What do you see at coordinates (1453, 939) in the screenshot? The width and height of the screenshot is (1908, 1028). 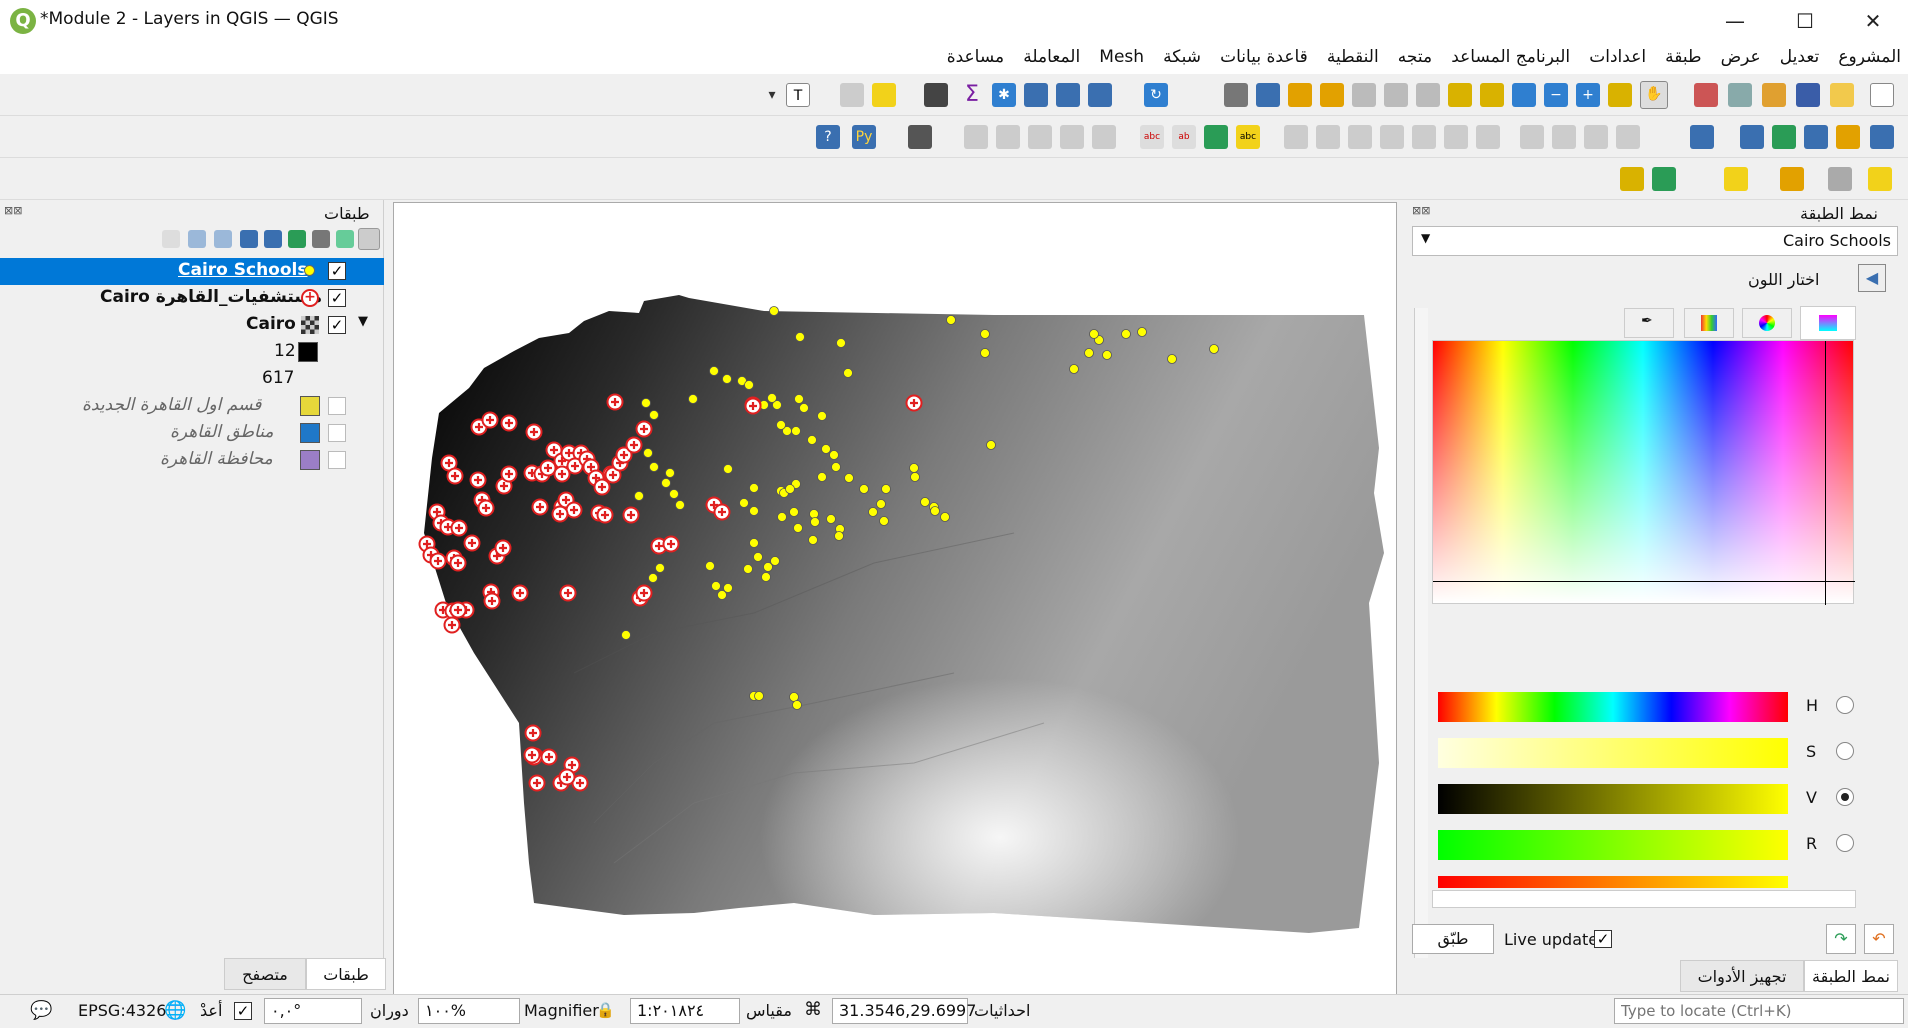 I see `apply-button: طبّق` at bounding box center [1453, 939].